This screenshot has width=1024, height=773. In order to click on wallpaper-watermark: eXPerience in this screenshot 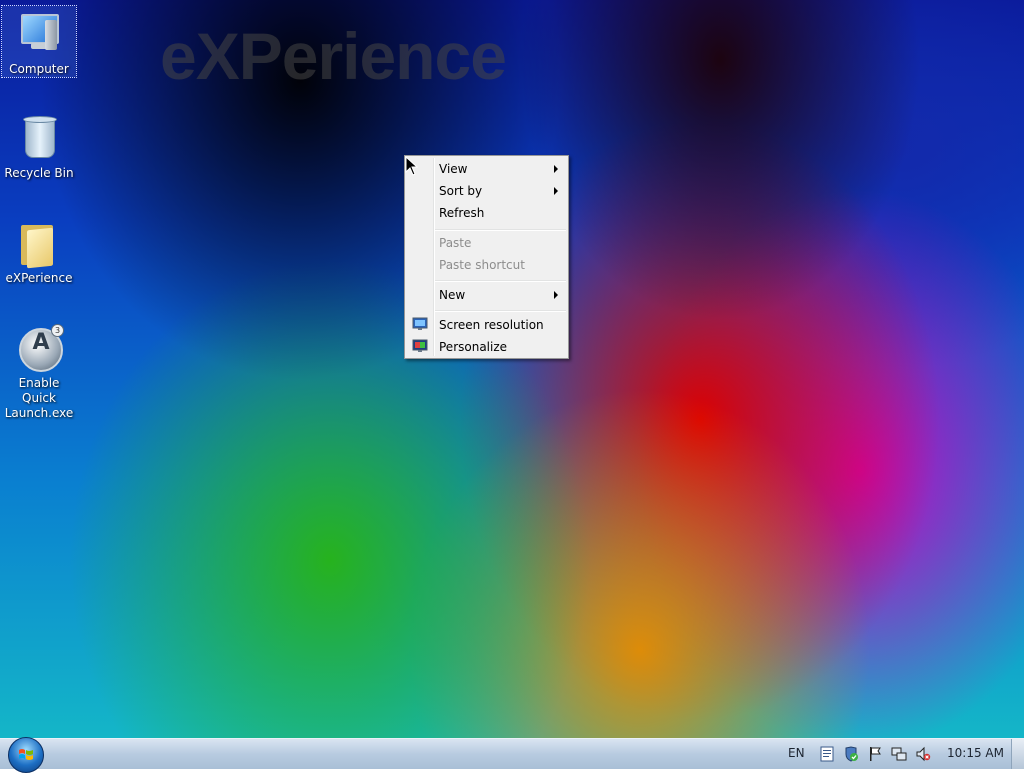, I will do `click(333, 56)`.